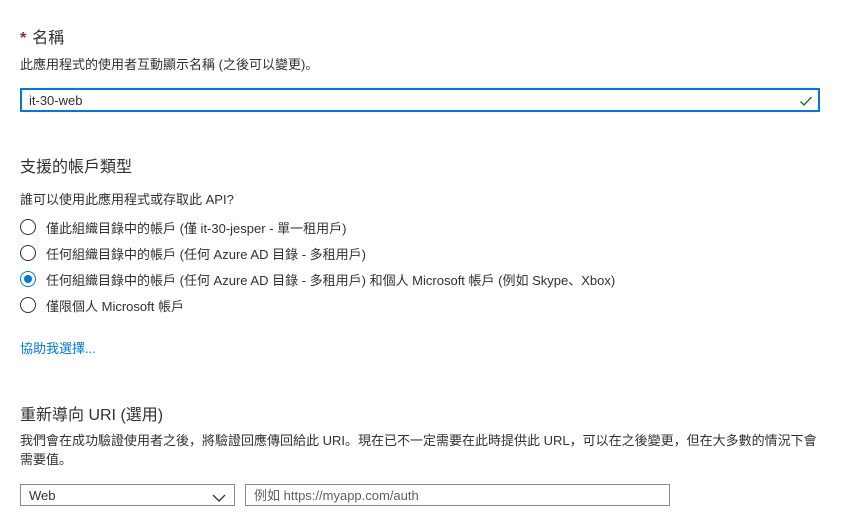 The image size is (863, 532). What do you see at coordinates (23, 38) in the screenshot?
I see `required-asterisk: *` at bounding box center [23, 38].